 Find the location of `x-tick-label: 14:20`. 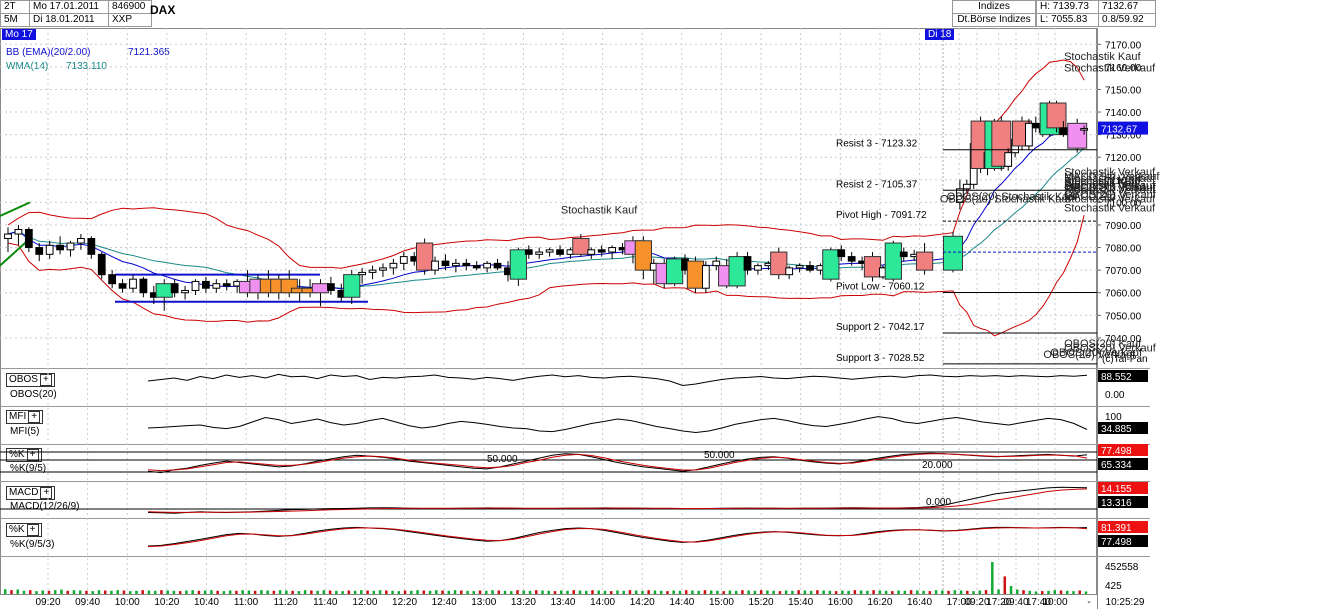

x-tick-label: 14:20 is located at coordinates (642, 602).